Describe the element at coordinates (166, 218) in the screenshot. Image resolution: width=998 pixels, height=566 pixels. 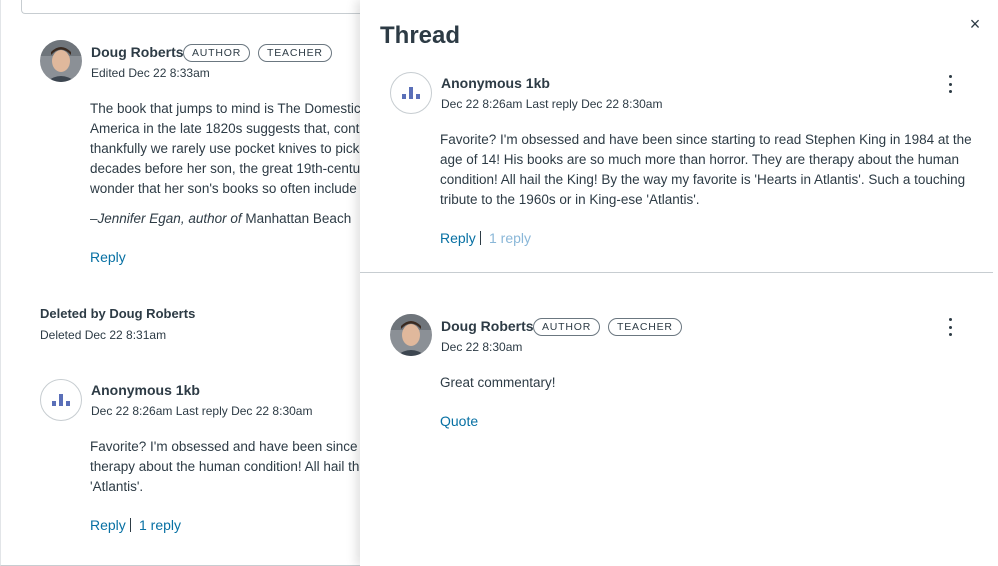
I see `quote-prefix: –Jennifer Egan, author of` at that location.